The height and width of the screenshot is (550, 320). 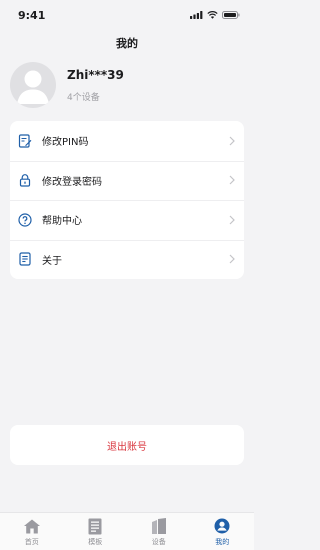 I want to click on wifi-icon, so click(x=212, y=15).